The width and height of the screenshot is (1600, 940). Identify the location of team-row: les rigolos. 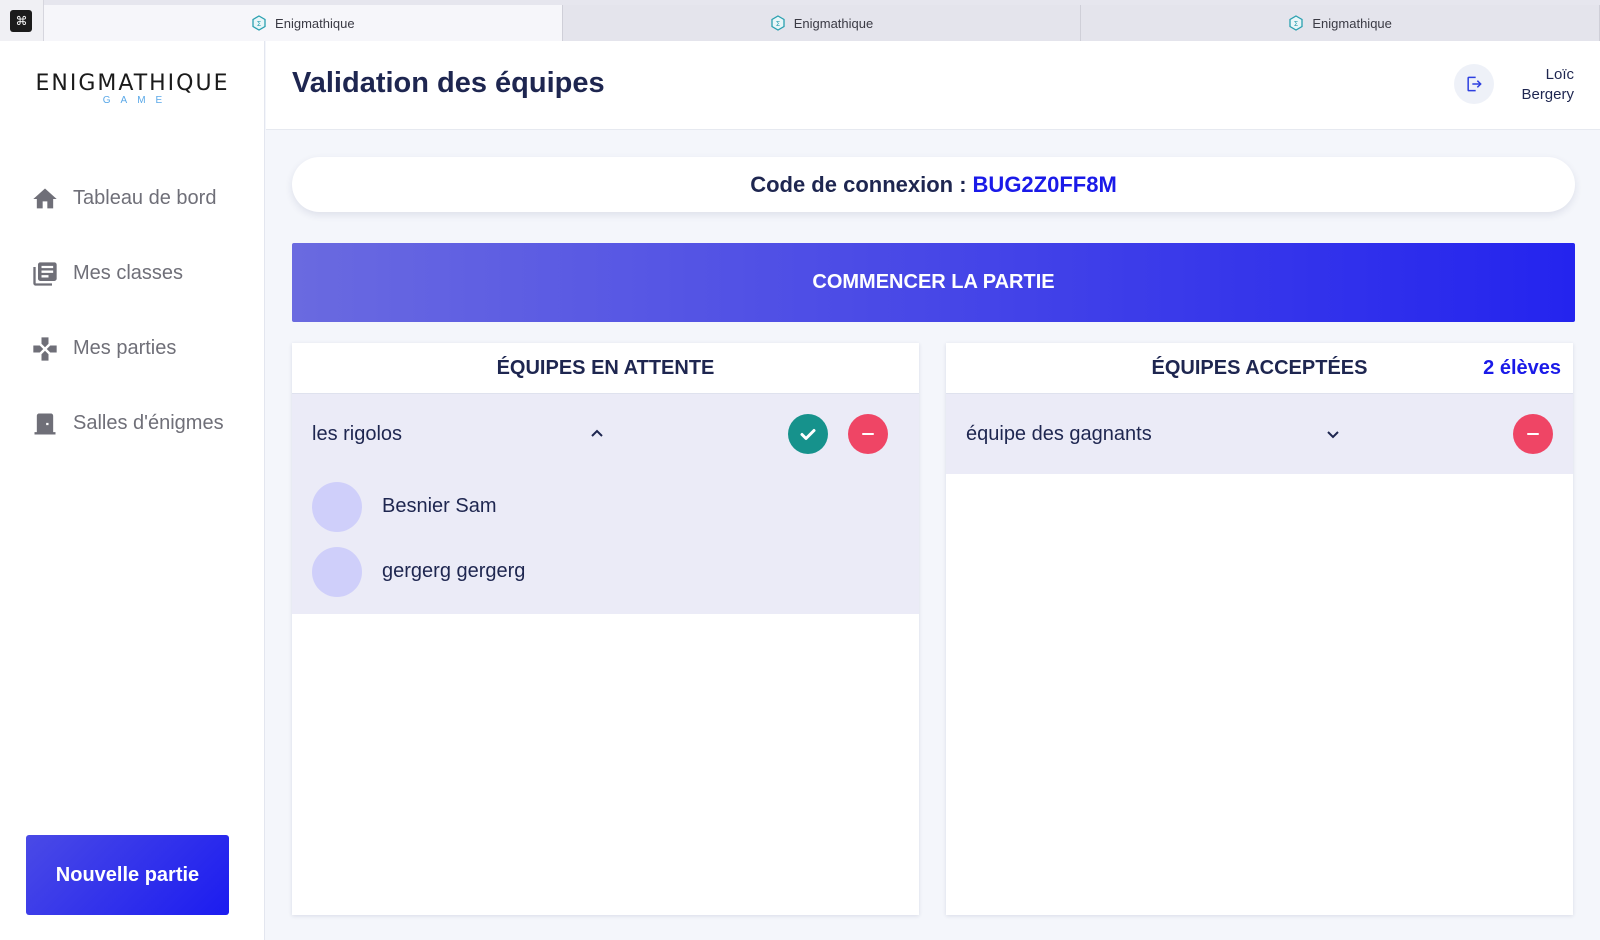
(605, 434).